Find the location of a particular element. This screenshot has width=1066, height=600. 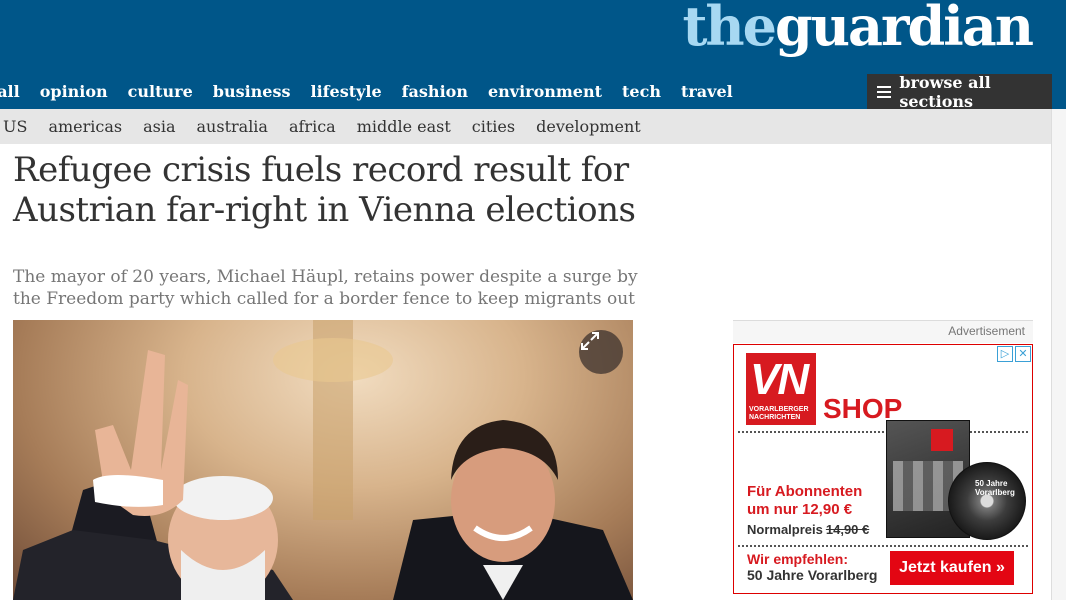

dvd-image: 50 Jahre Vorarlberg is located at coordinates (987, 501).